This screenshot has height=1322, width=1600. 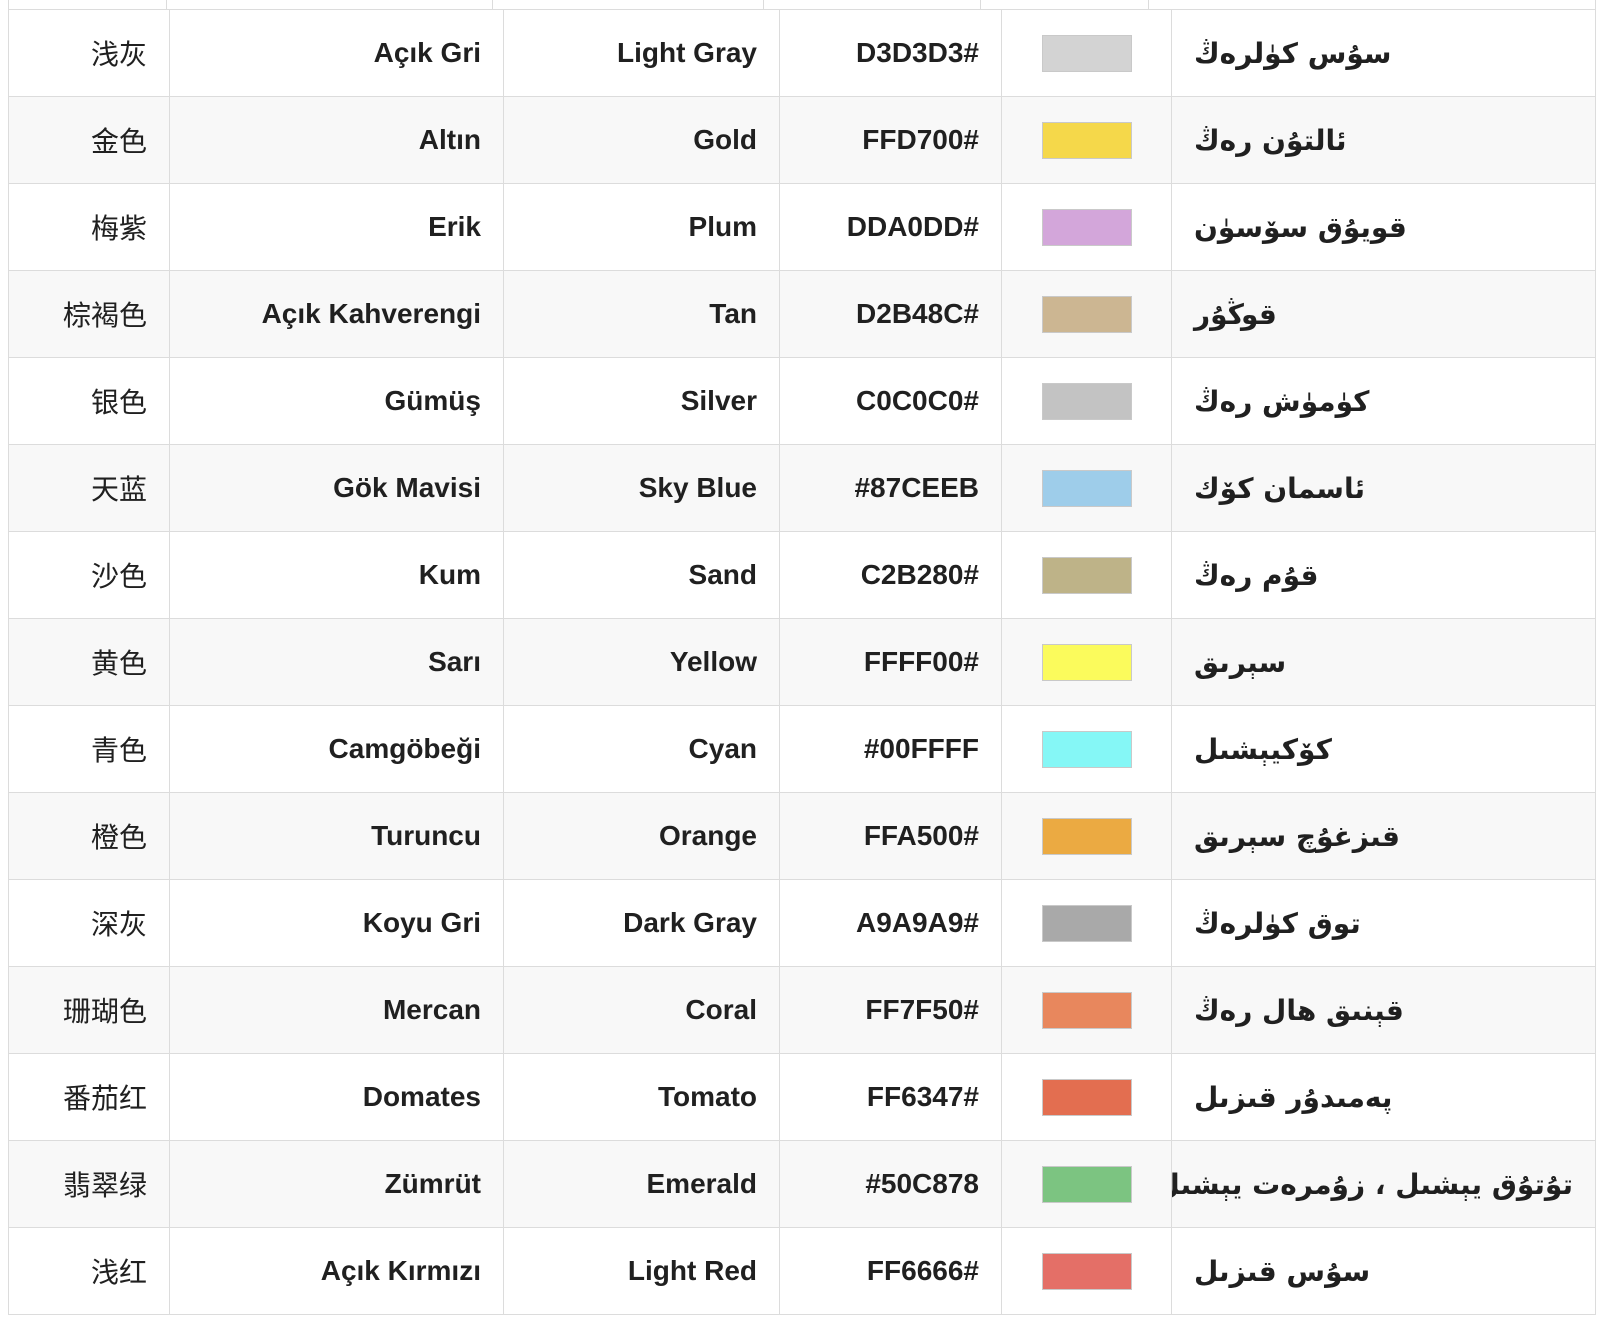 I want to click on uyghur-name-cell: قىزغۇچ سېرىق, so click(x=1383, y=836).